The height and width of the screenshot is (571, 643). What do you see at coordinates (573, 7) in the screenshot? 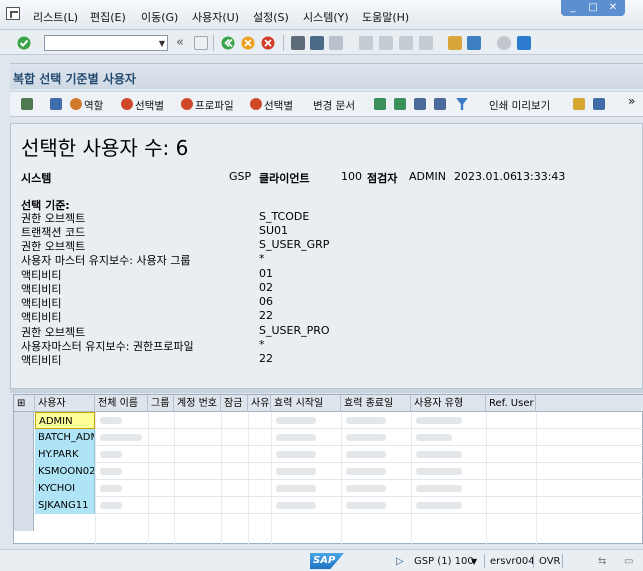
I see `minimize-button: _` at bounding box center [573, 7].